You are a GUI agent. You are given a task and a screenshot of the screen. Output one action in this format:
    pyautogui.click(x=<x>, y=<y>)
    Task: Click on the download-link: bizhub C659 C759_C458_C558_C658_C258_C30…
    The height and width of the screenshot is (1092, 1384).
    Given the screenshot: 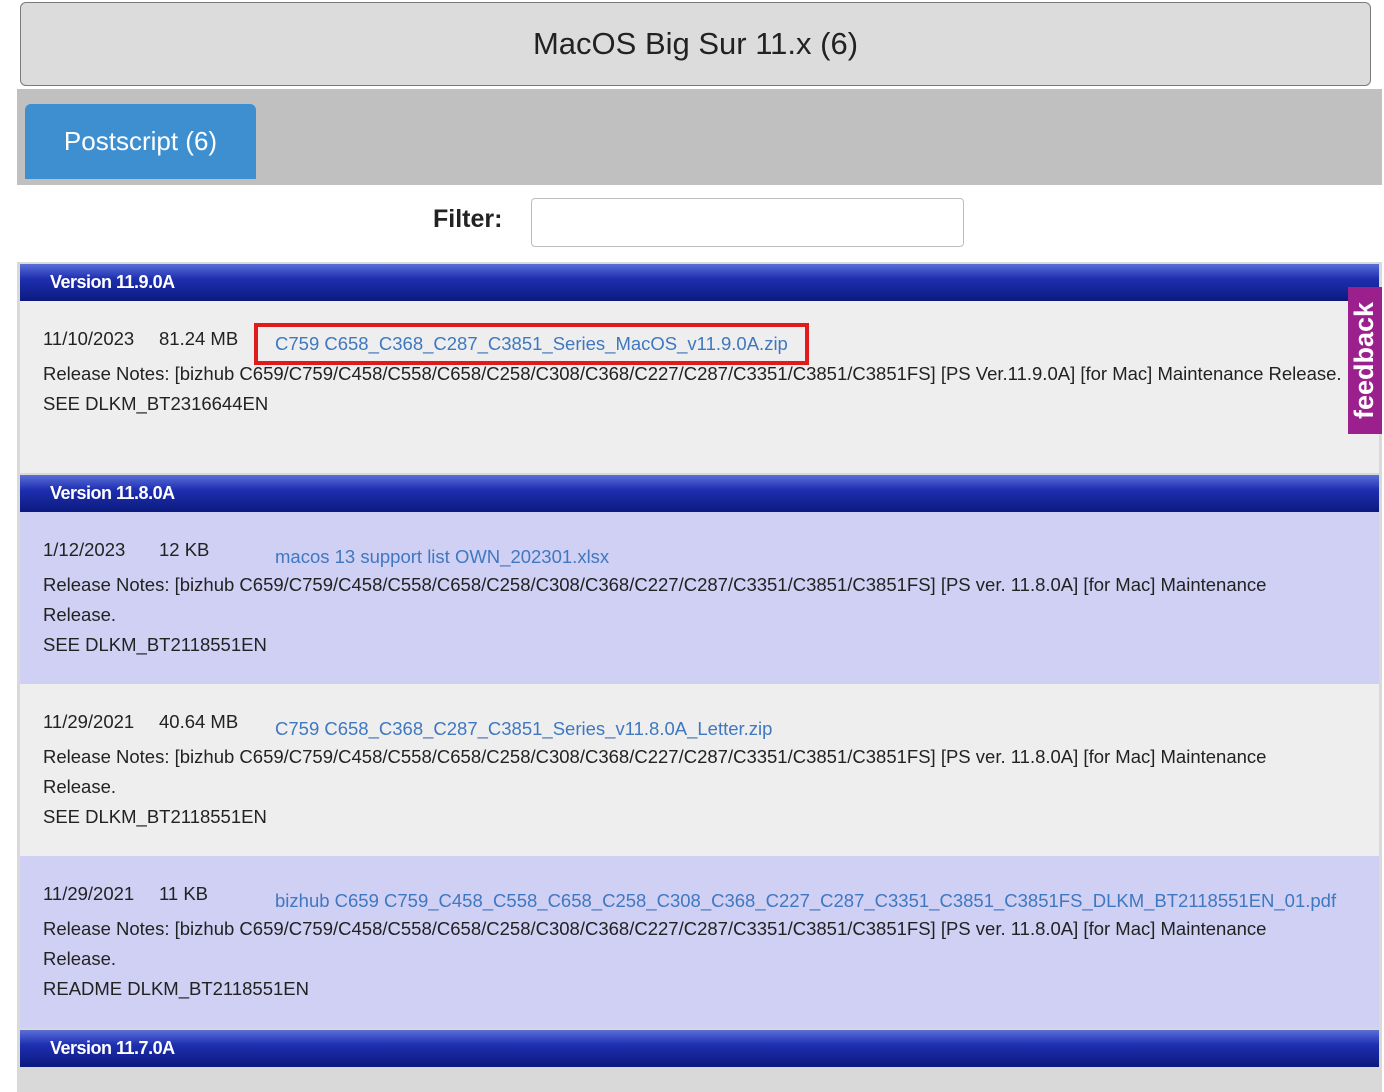 What is the action you would take?
    pyautogui.click(x=805, y=901)
    